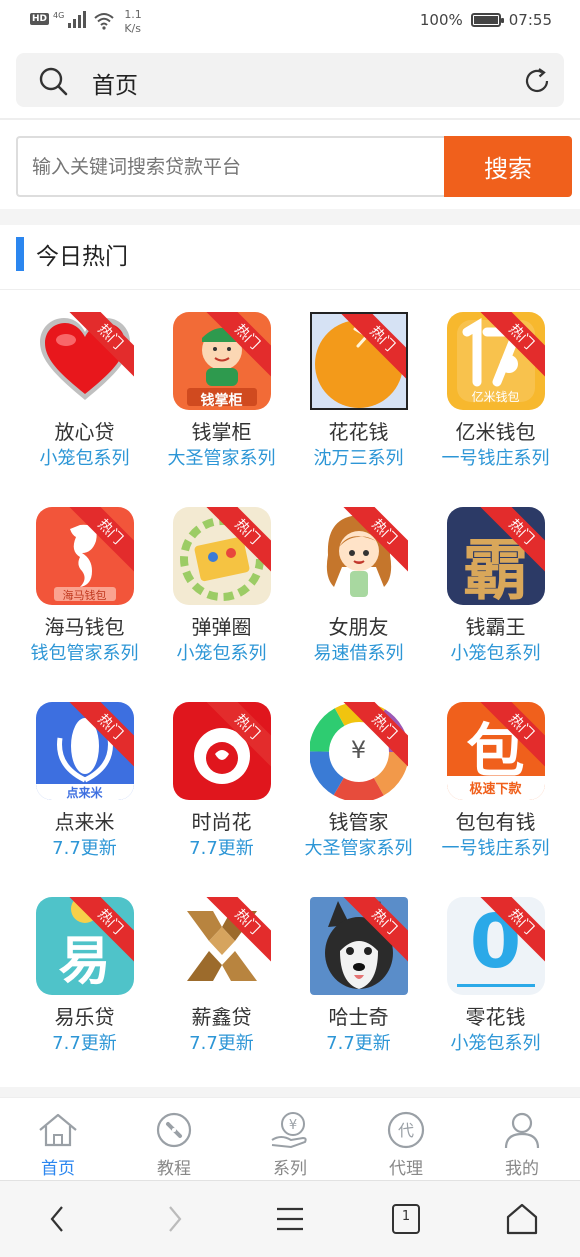 This screenshot has width=580, height=1257. Describe the element at coordinates (221, 787) in the screenshot. I see `app-item-shishanghua: 热门 时尚花 7.7更新` at that location.